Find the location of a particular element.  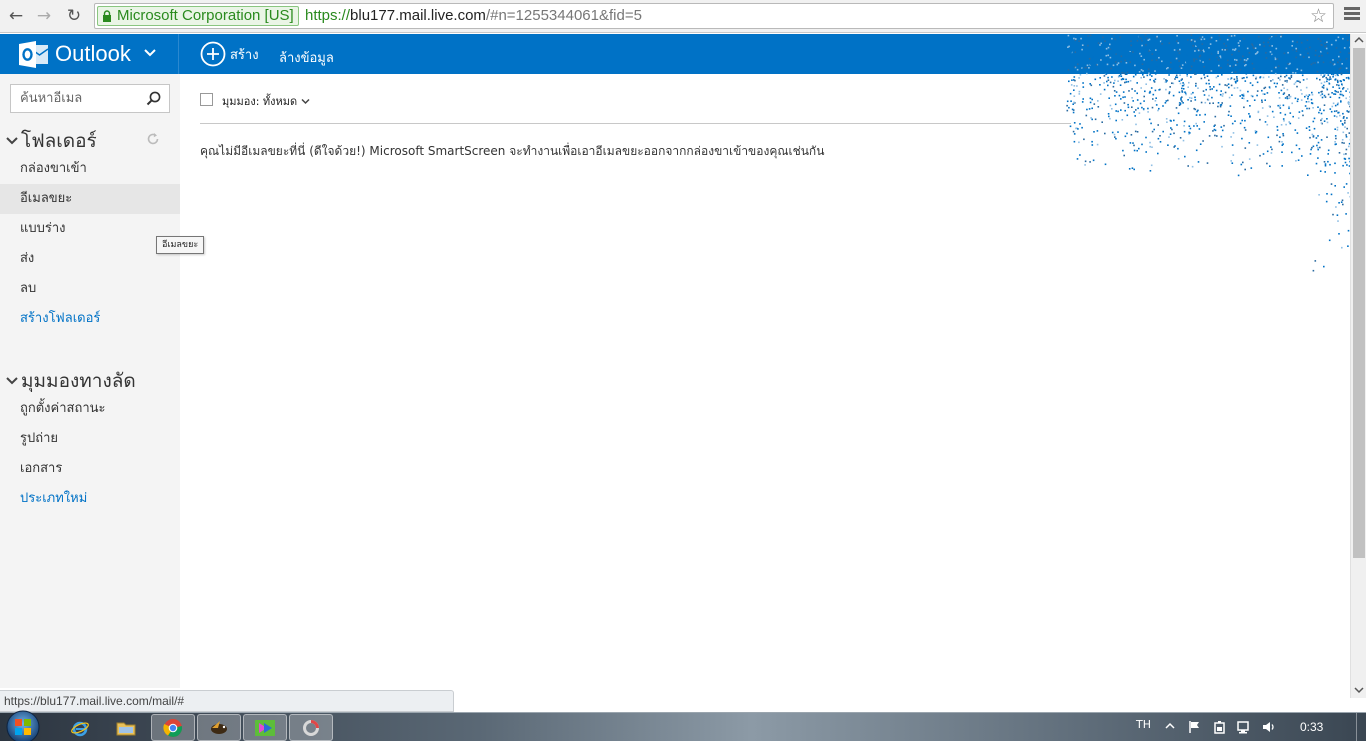

tray-language: TH is located at coordinates (1143, 724).